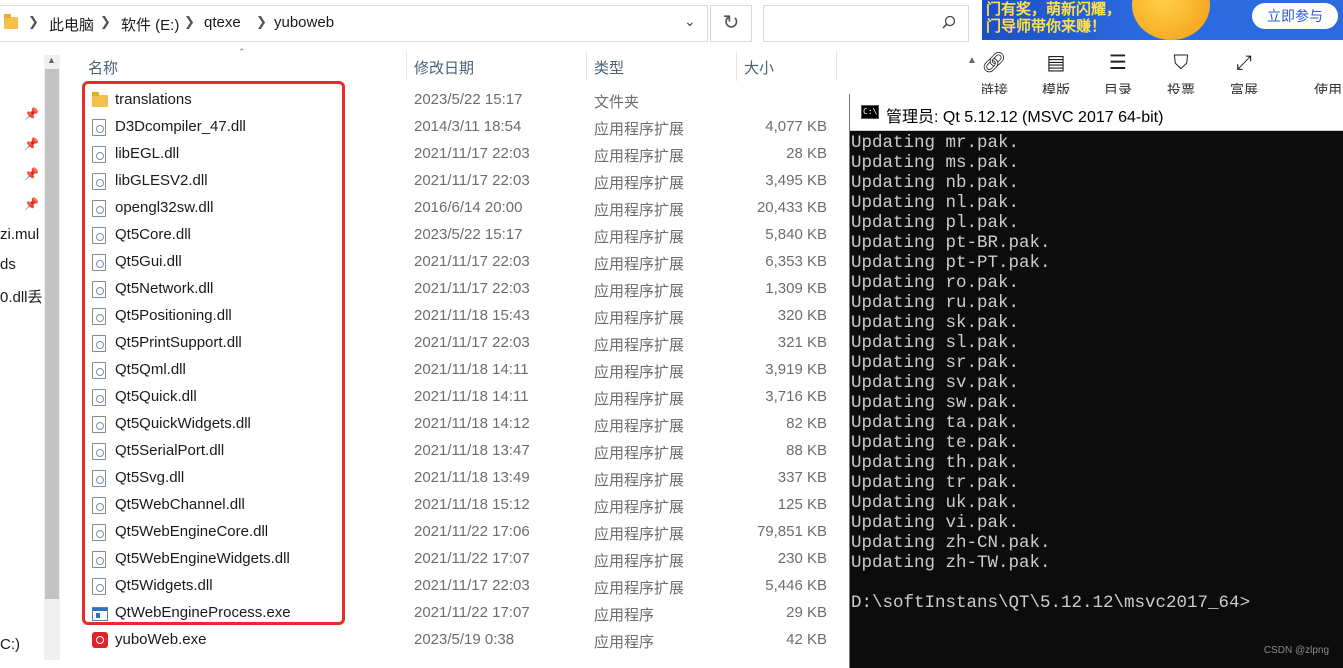 The height and width of the screenshot is (668, 1343). What do you see at coordinates (617, 102) in the screenshot?
I see `file-type: 文件夹` at bounding box center [617, 102].